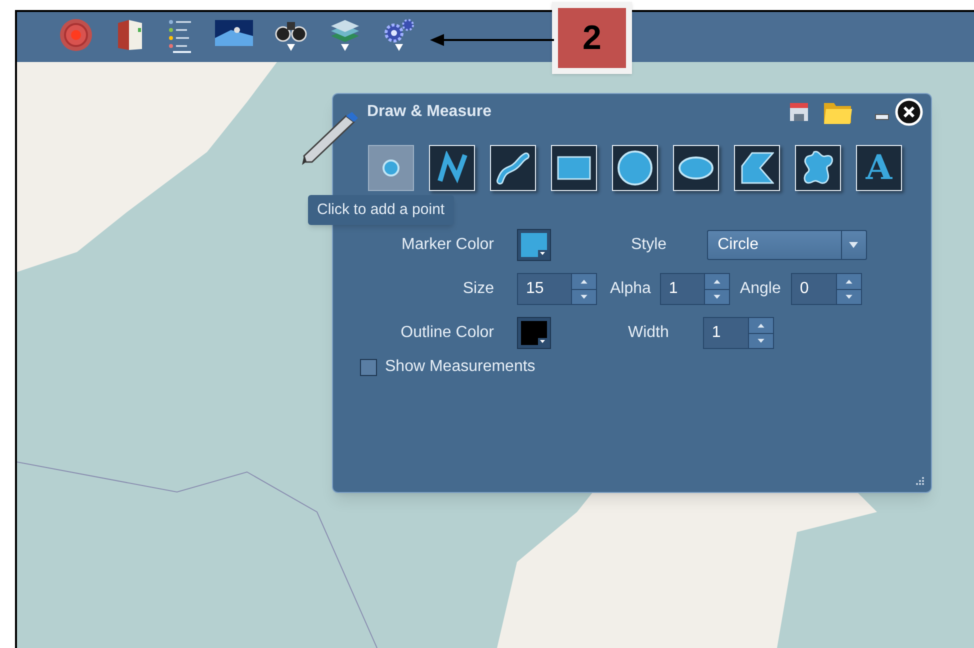 This screenshot has width=974, height=648. Describe the element at coordinates (460, 367) in the screenshot. I see `checkbox-label: Show Measurements` at that location.